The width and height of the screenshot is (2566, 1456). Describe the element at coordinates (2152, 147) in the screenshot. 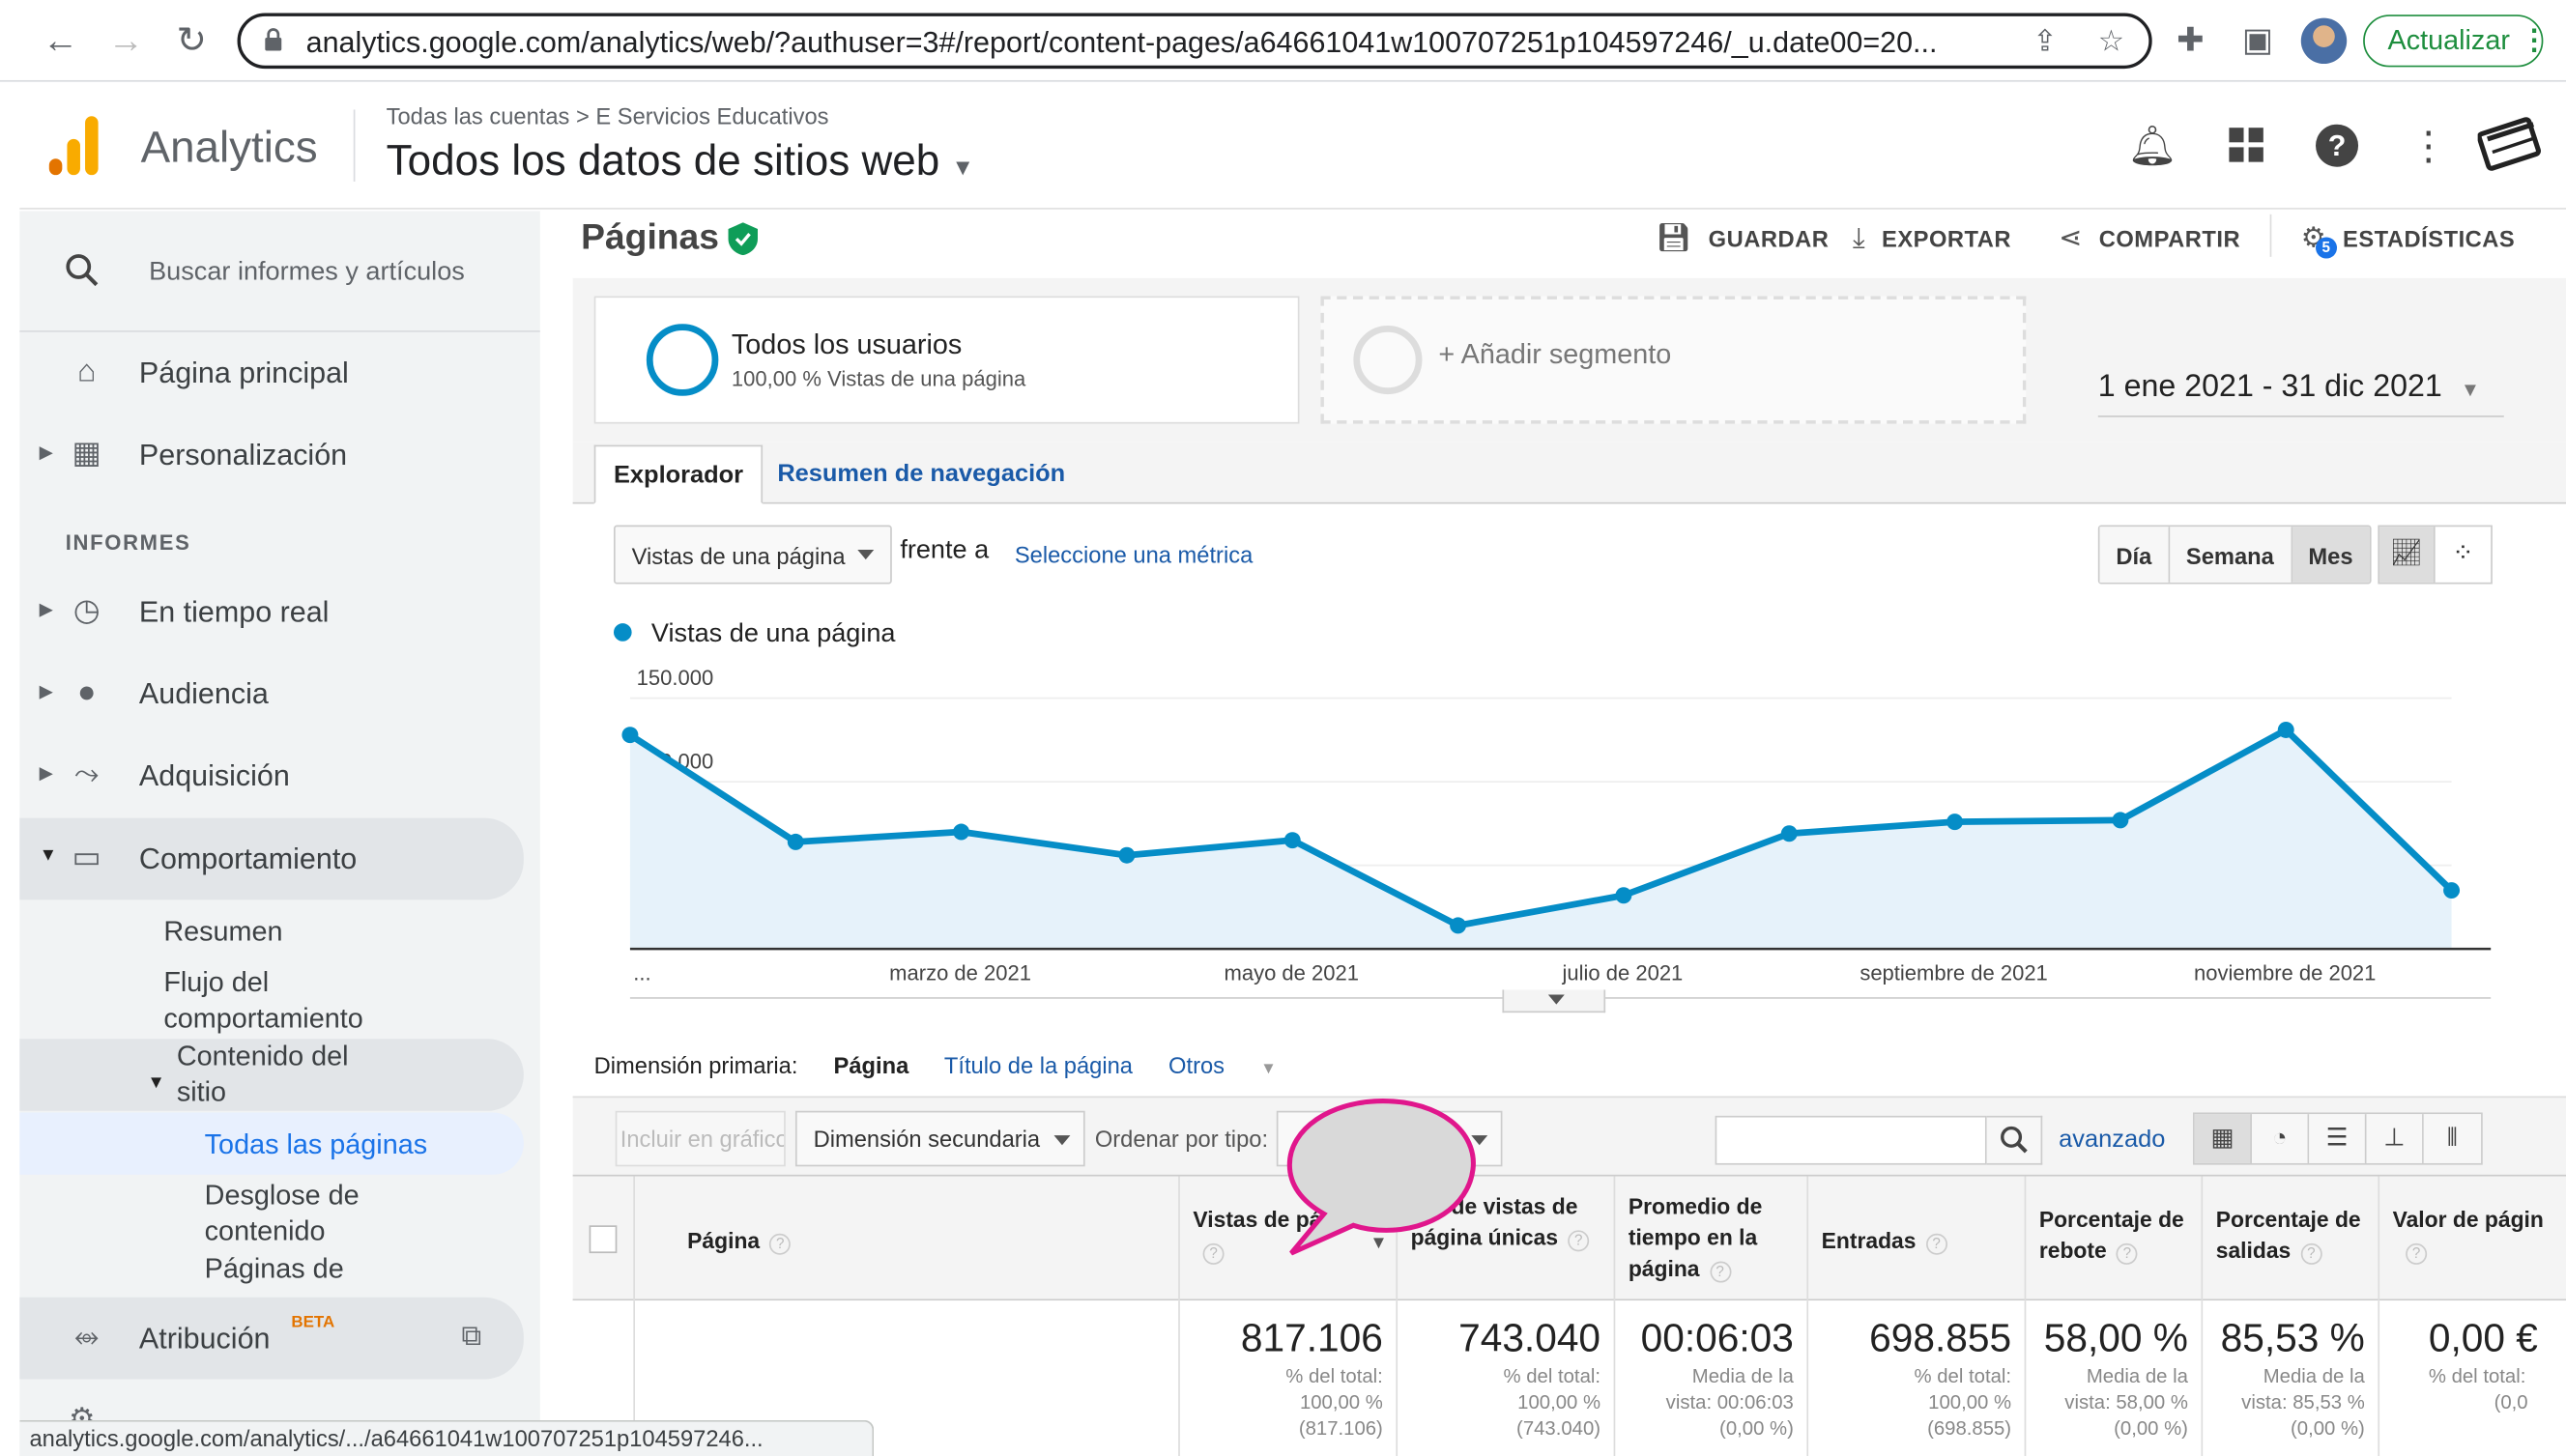

I see `bell-icon: 🔔︎` at that location.